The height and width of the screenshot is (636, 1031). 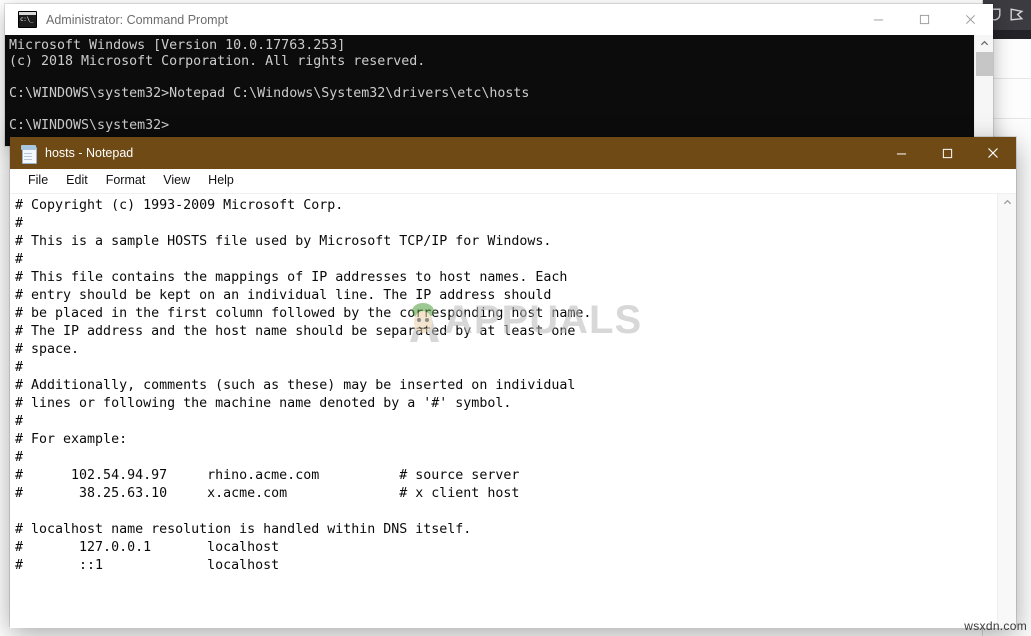 What do you see at coordinates (513, 153) in the screenshot?
I see `notepad-titlebar: hosts - Notepad` at bounding box center [513, 153].